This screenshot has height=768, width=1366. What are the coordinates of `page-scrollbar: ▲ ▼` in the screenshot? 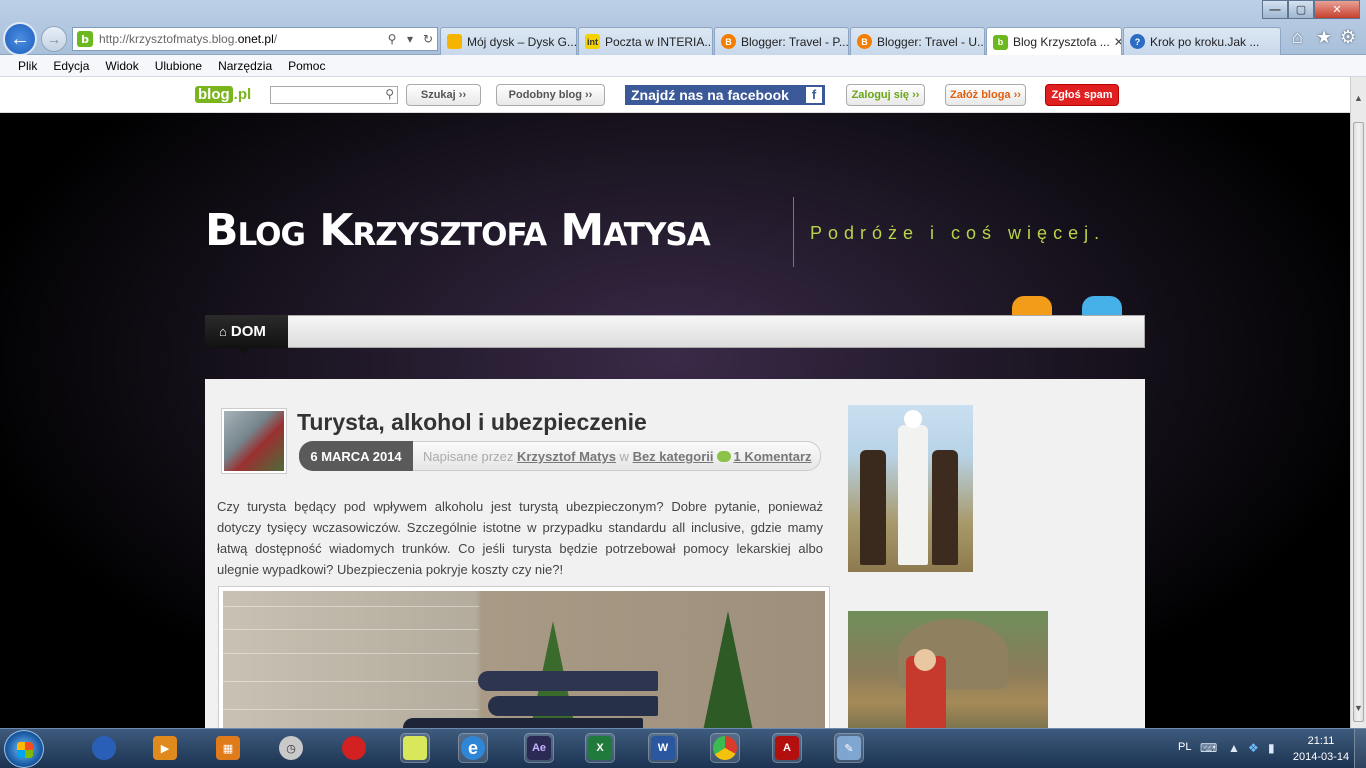 It's located at (1358, 402).